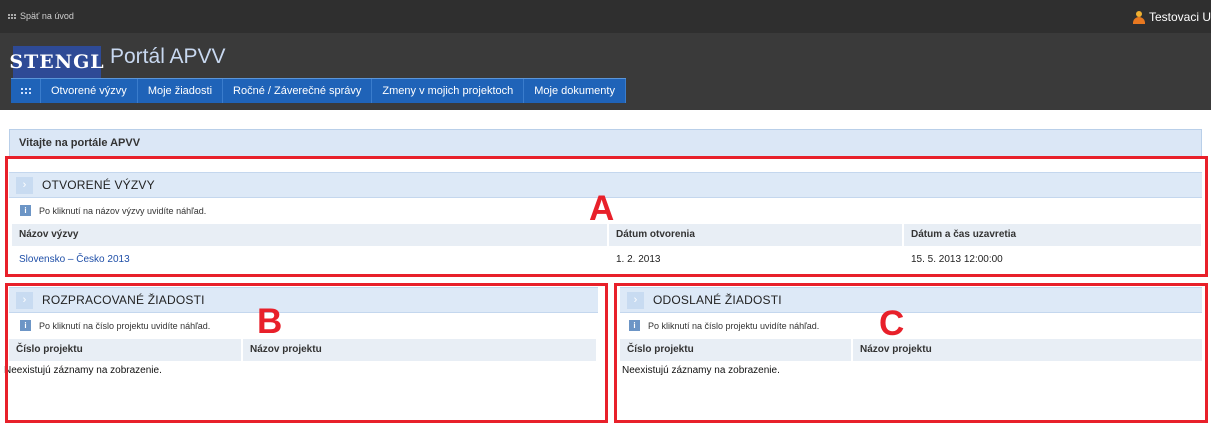  I want to click on back-label: Späť na úvod, so click(47, 16).